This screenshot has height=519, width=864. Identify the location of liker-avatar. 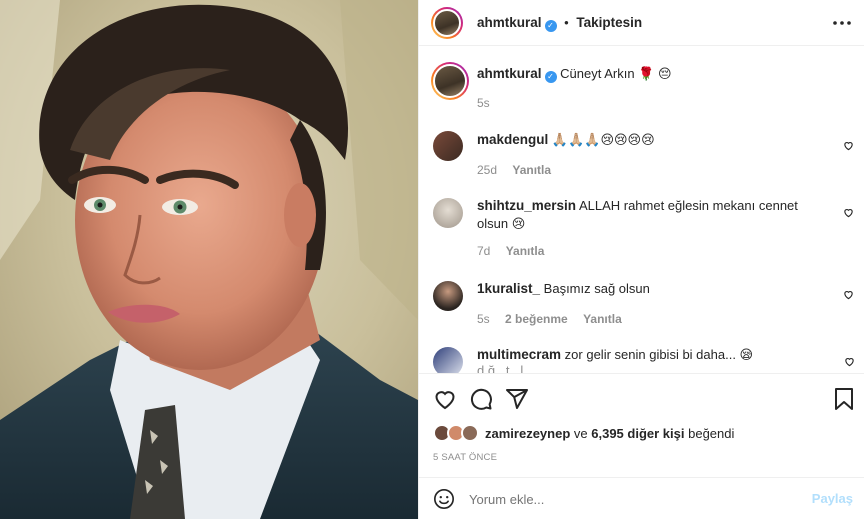
(470, 433).